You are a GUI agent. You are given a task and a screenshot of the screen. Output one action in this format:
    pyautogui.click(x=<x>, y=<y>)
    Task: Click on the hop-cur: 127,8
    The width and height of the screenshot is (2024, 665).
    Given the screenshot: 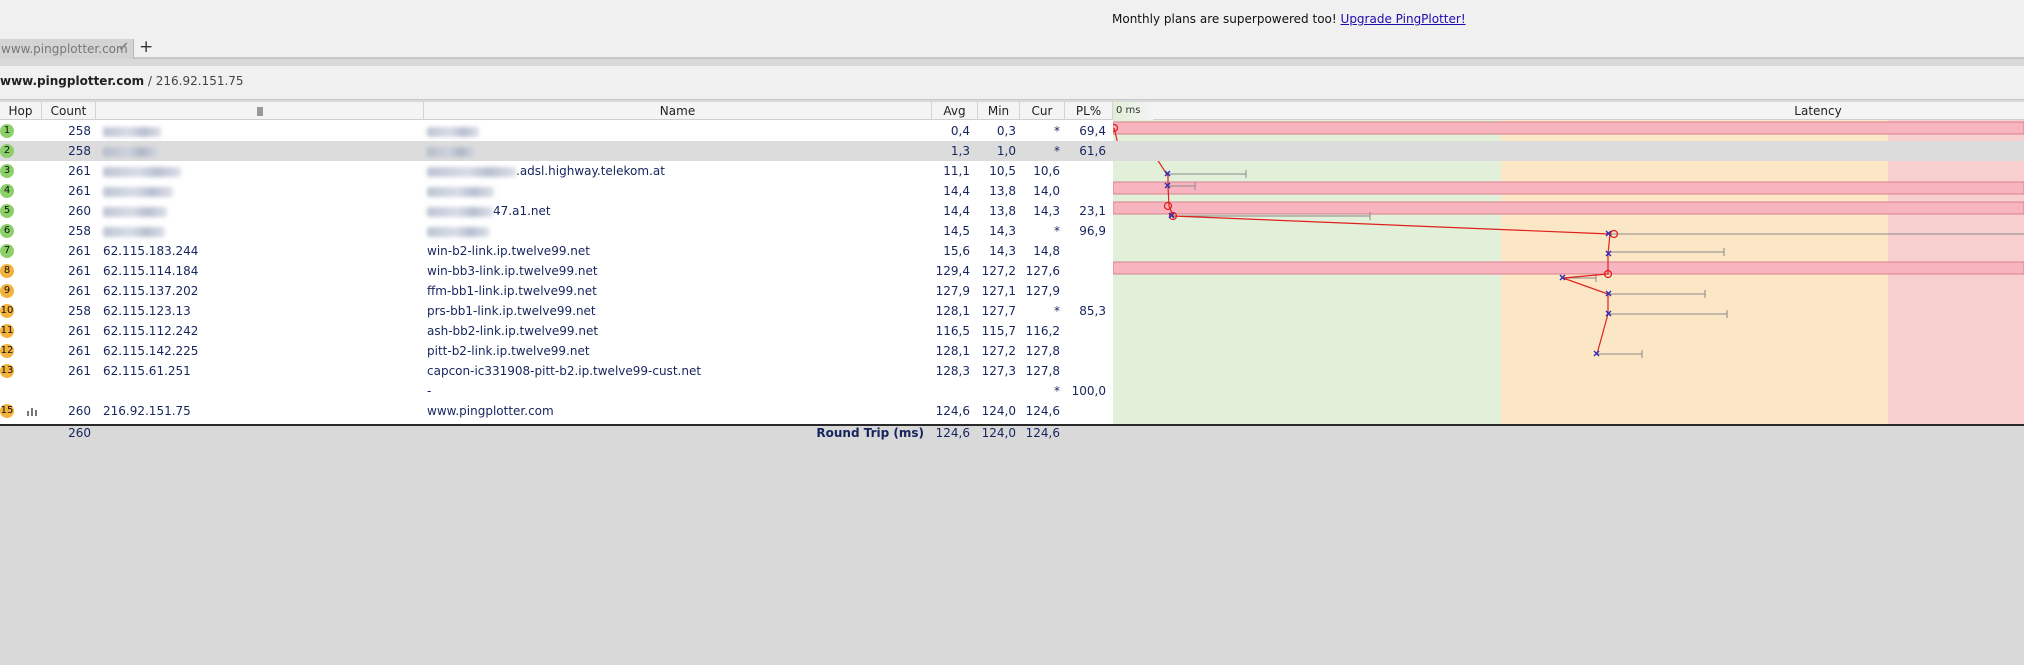 What is the action you would take?
    pyautogui.click(x=1042, y=371)
    